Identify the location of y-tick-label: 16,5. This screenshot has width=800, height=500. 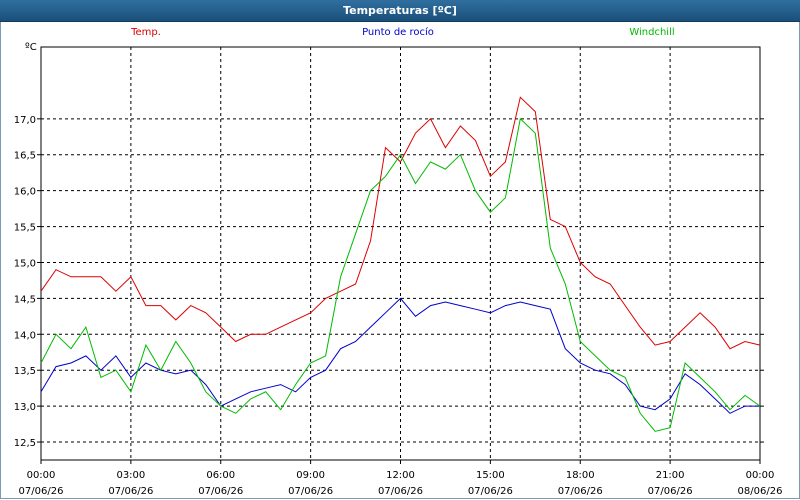
(25, 156).